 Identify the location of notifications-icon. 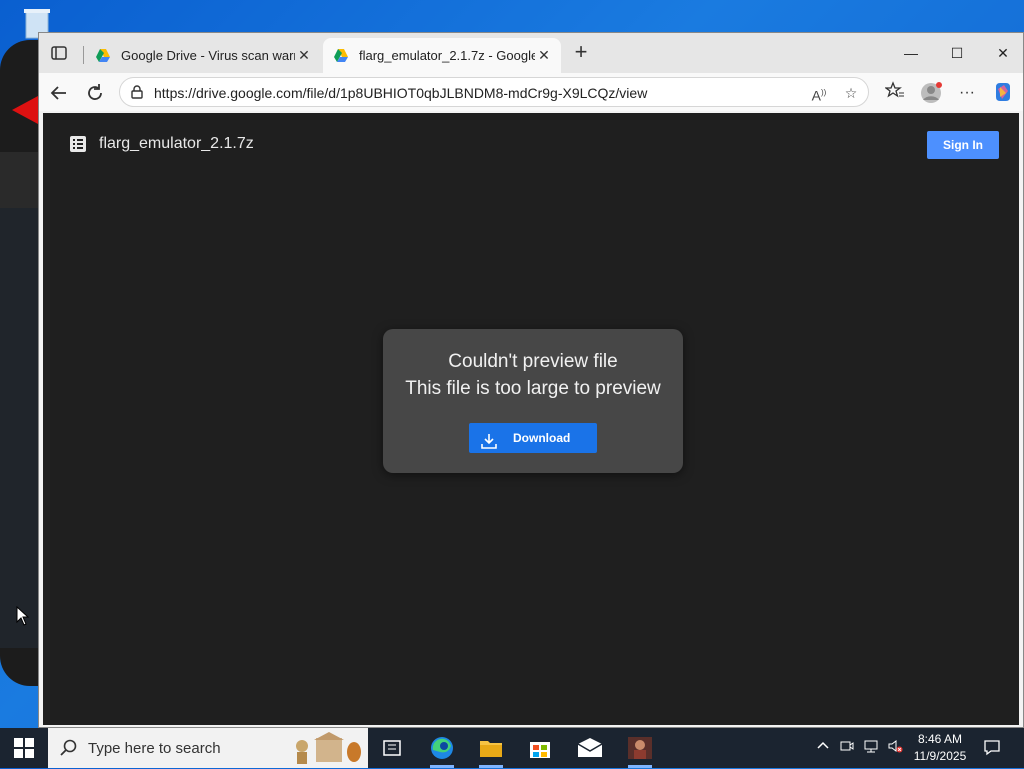
(992, 748).